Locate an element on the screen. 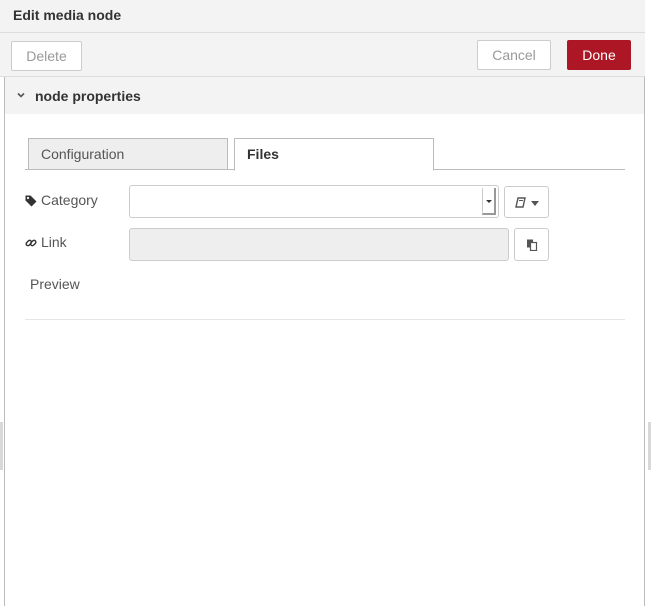 The height and width of the screenshot is (606, 652). section-label: node properties is located at coordinates (88, 96).